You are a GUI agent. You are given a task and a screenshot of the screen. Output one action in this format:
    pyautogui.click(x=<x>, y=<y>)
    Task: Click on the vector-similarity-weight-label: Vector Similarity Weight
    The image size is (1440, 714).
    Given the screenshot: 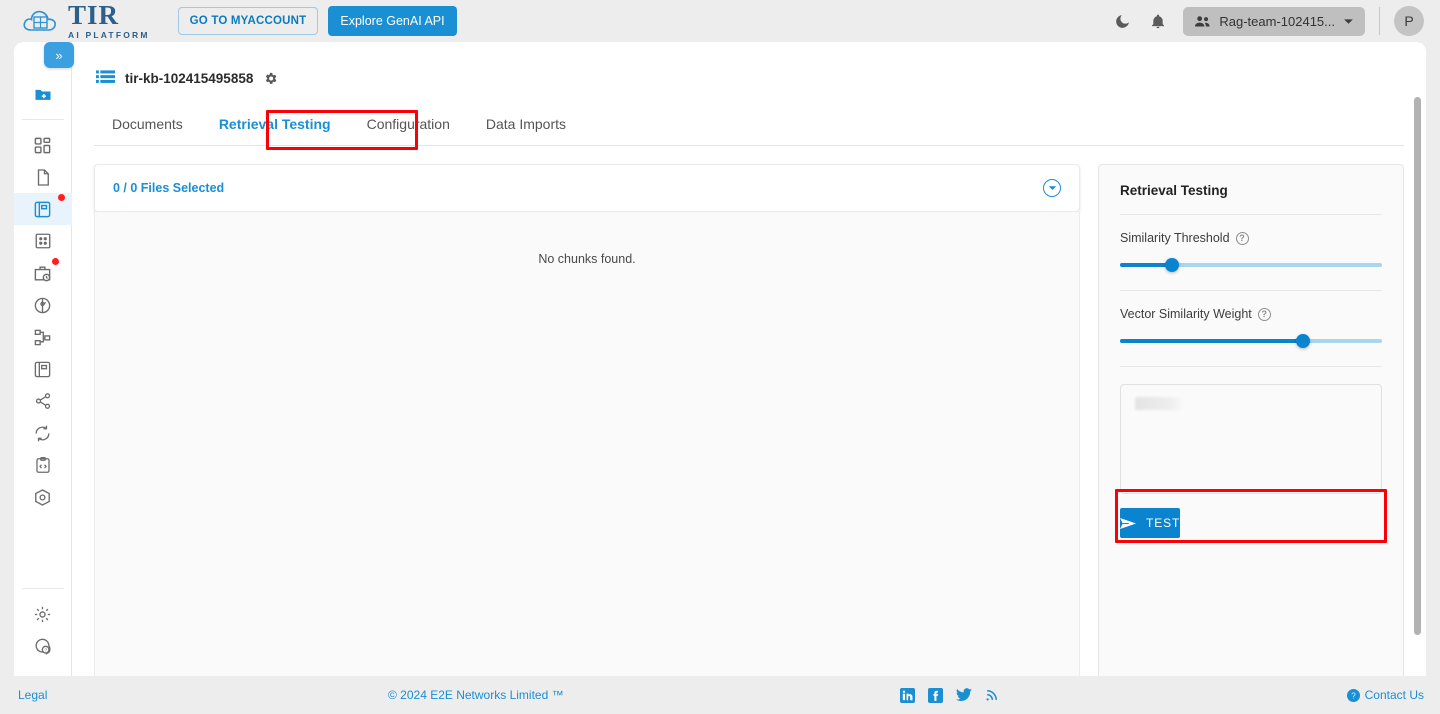 What is the action you would take?
    pyautogui.click(x=1186, y=314)
    